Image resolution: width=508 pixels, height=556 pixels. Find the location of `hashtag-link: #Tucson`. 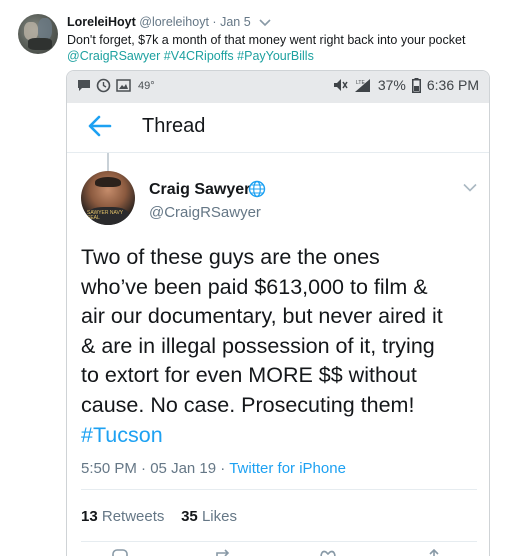

hashtag-link: #Tucson is located at coordinates (283, 436).